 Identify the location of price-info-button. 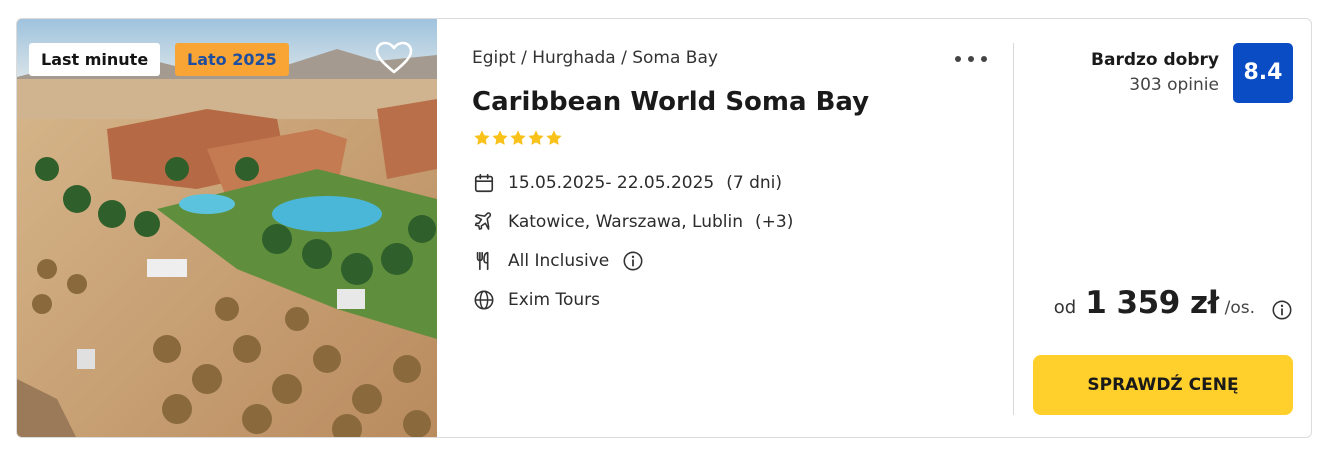
(1282, 310).